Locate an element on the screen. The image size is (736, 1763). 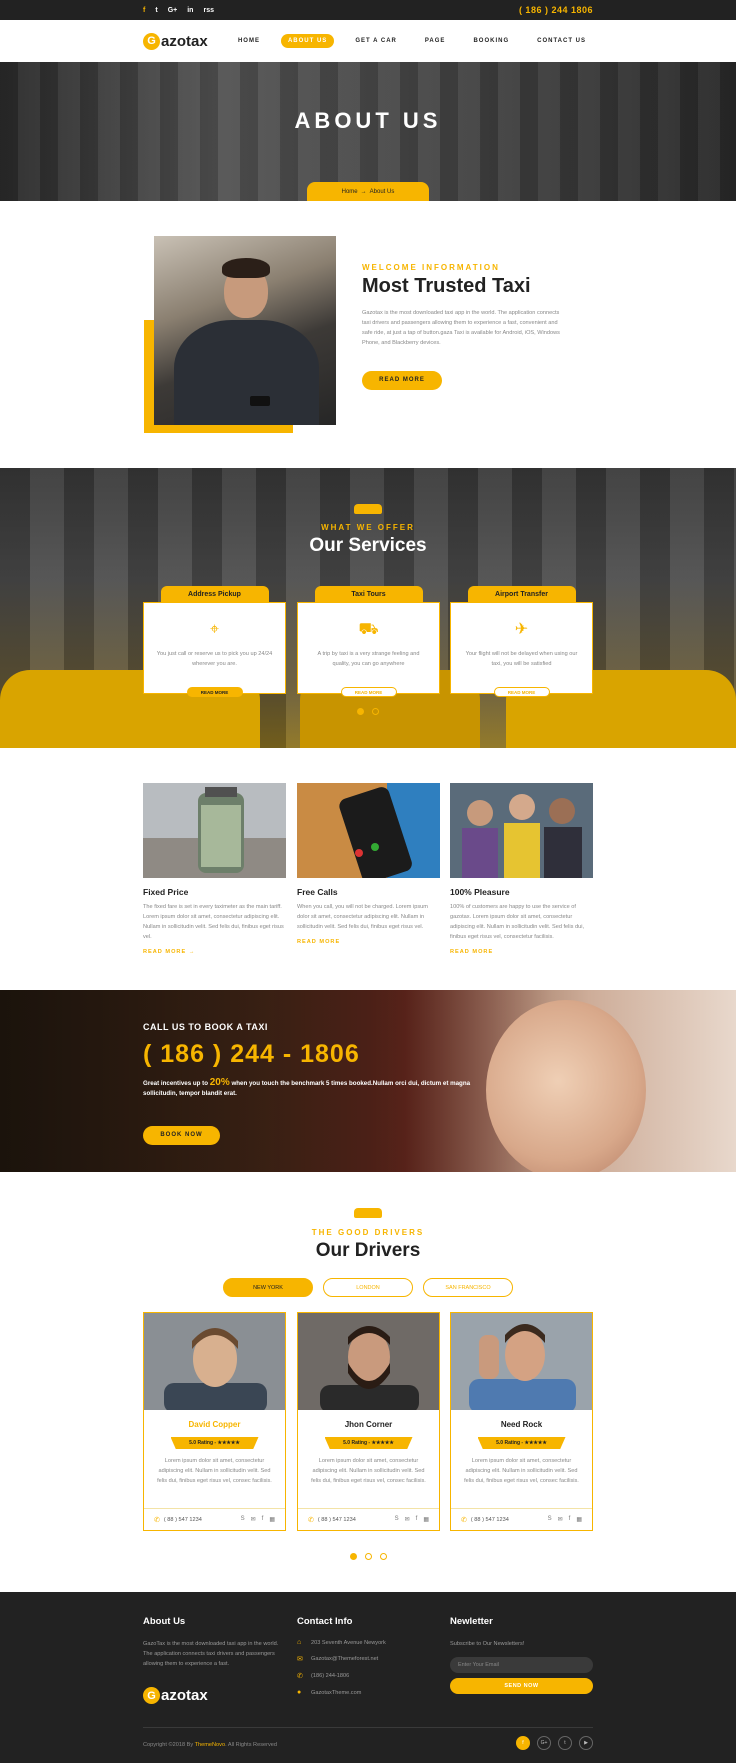
themenovo-link: ThemeNovo is located at coordinates (210, 1745).